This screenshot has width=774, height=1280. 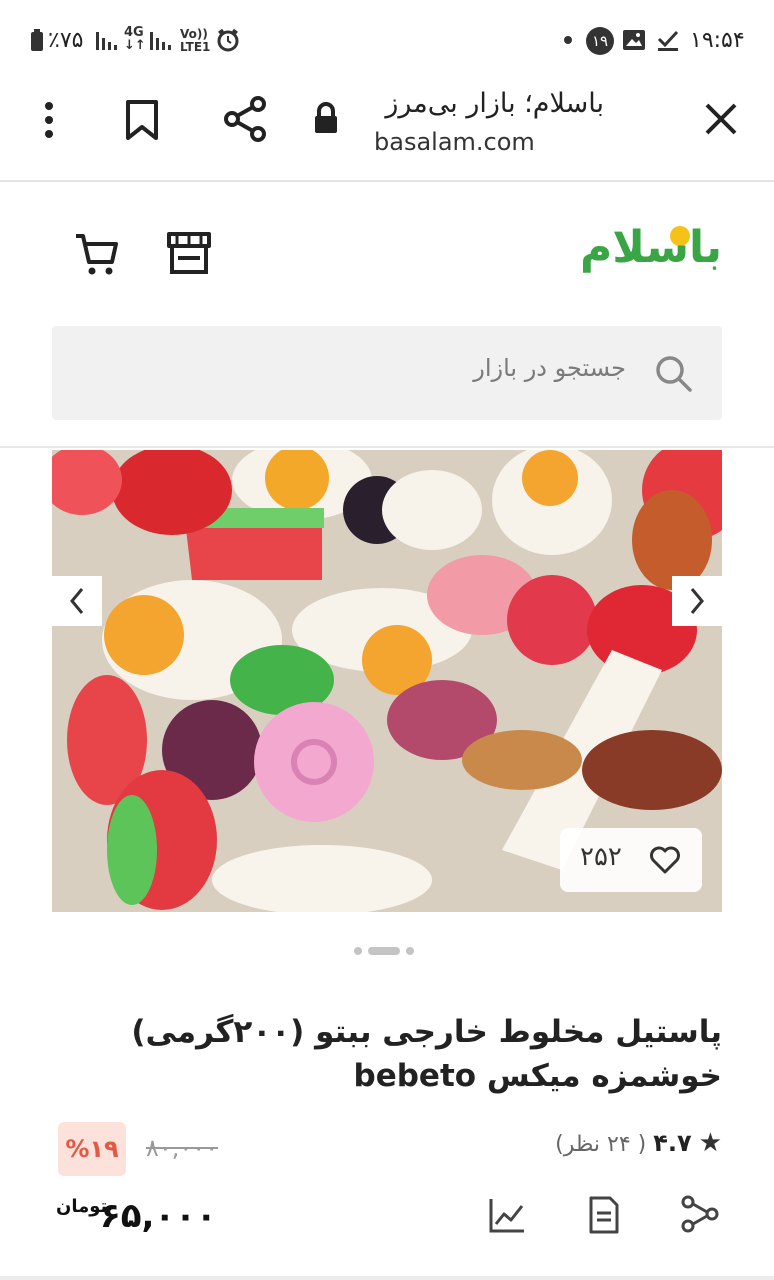 What do you see at coordinates (245, 119) in the screenshot?
I see `share-icon` at bounding box center [245, 119].